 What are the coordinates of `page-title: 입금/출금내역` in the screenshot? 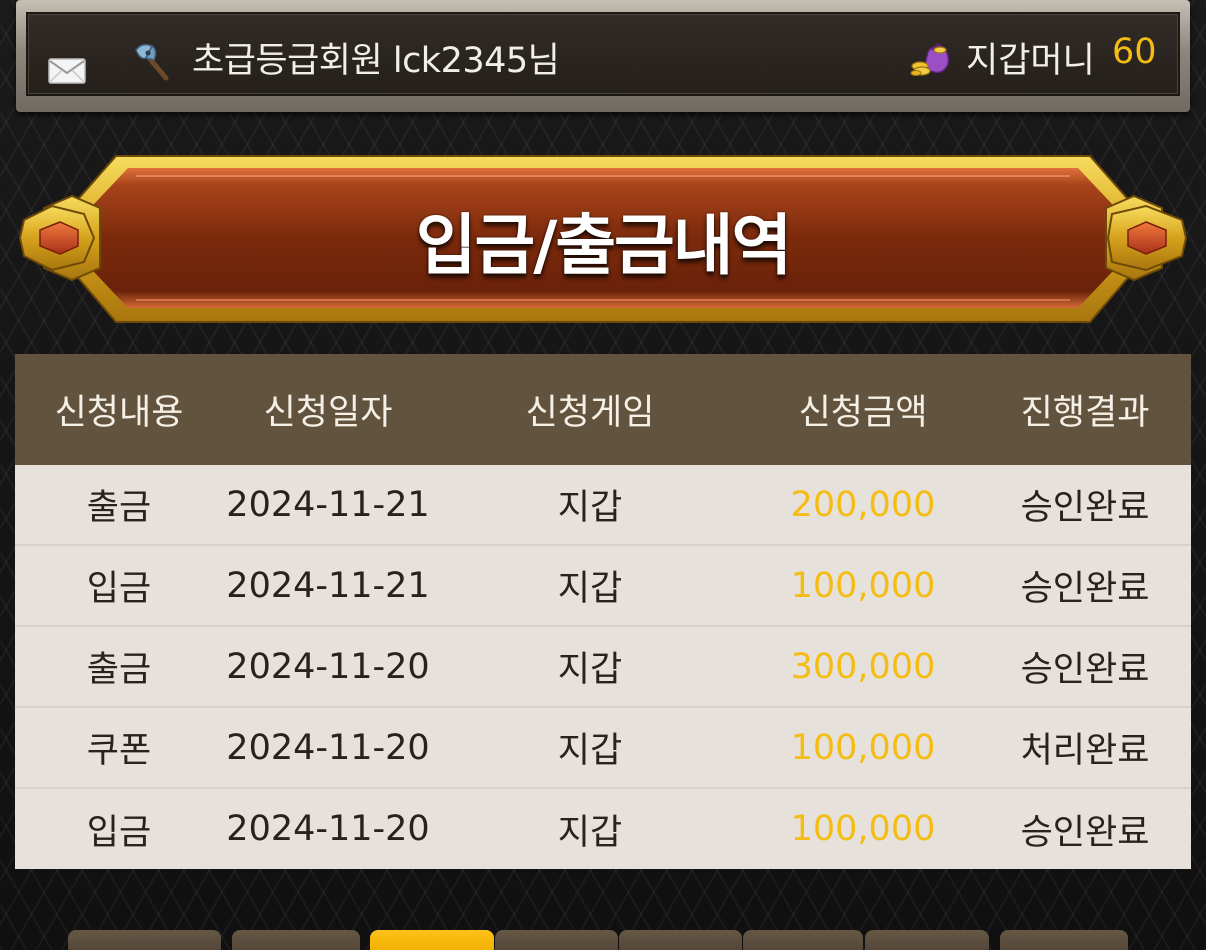 It's located at (603, 245).